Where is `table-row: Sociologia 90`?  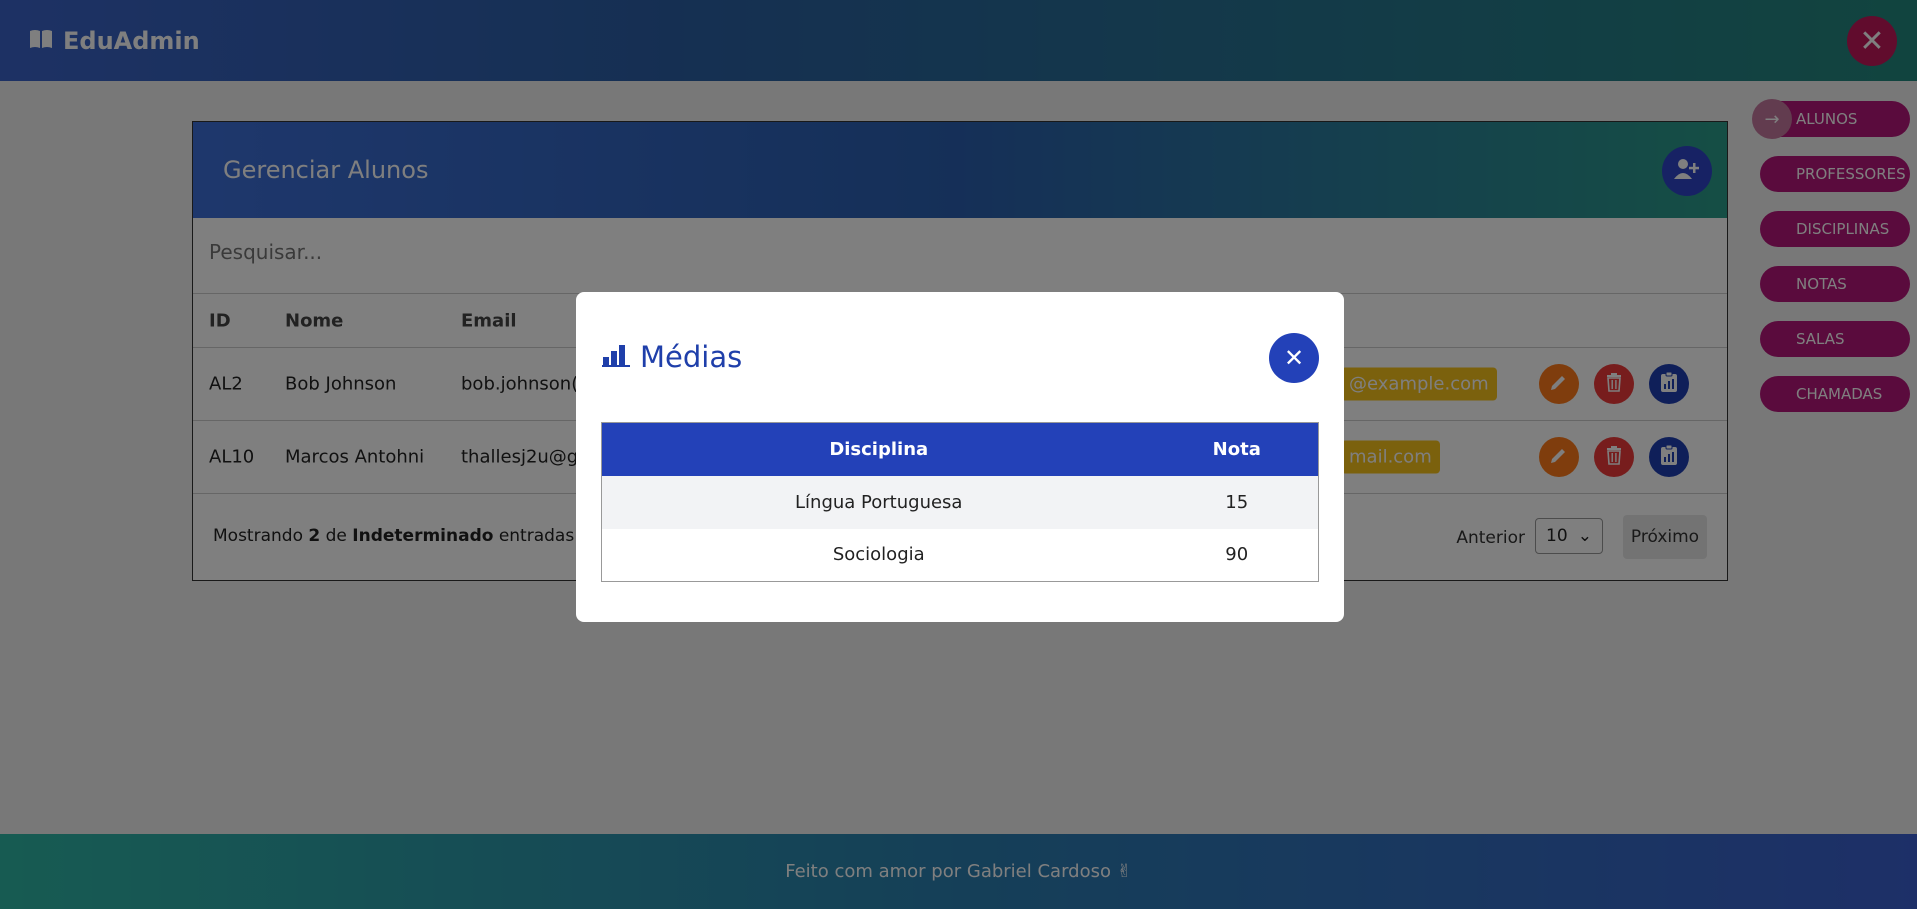 table-row: Sociologia 90 is located at coordinates (960, 555).